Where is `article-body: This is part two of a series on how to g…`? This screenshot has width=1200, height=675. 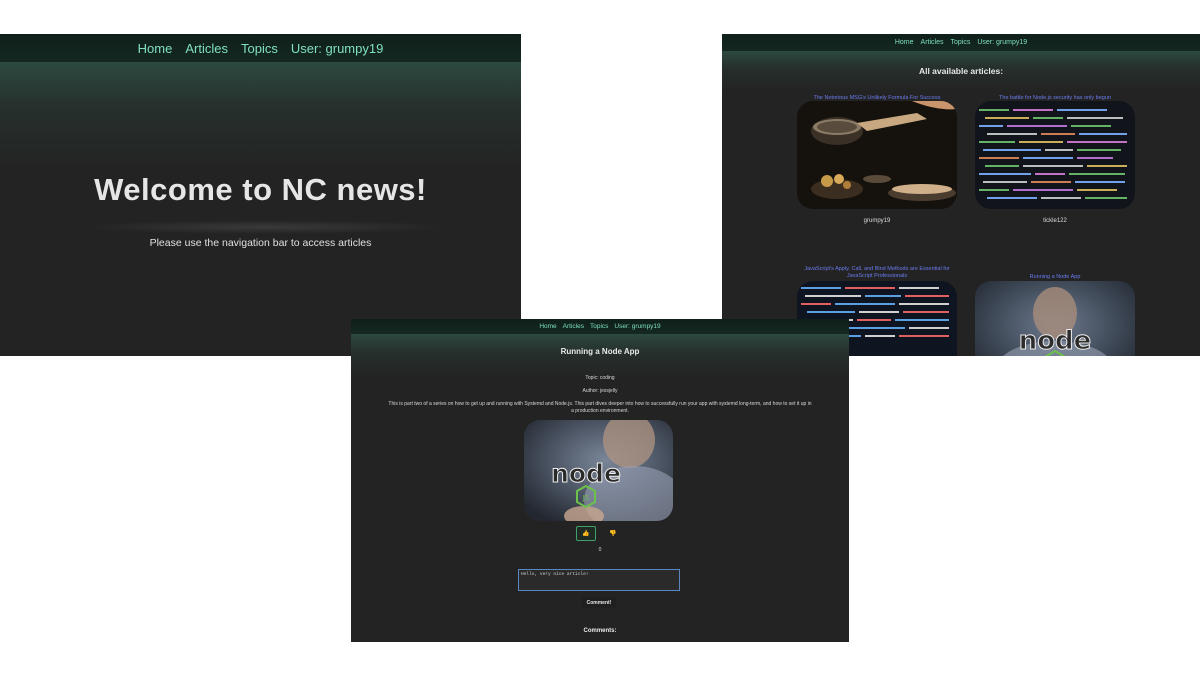
article-body: This is part two of a series on how to g… is located at coordinates (600, 407).